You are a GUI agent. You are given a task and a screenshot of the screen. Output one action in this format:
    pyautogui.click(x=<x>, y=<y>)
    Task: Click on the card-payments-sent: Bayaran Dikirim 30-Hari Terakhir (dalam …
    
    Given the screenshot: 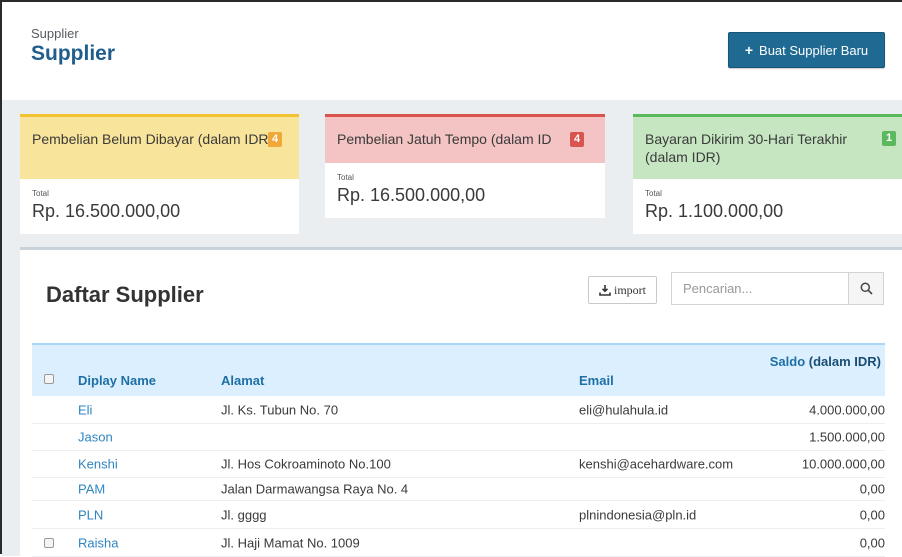 What is the action you would take?
    pyautogui.click(x=767, y=174)
    